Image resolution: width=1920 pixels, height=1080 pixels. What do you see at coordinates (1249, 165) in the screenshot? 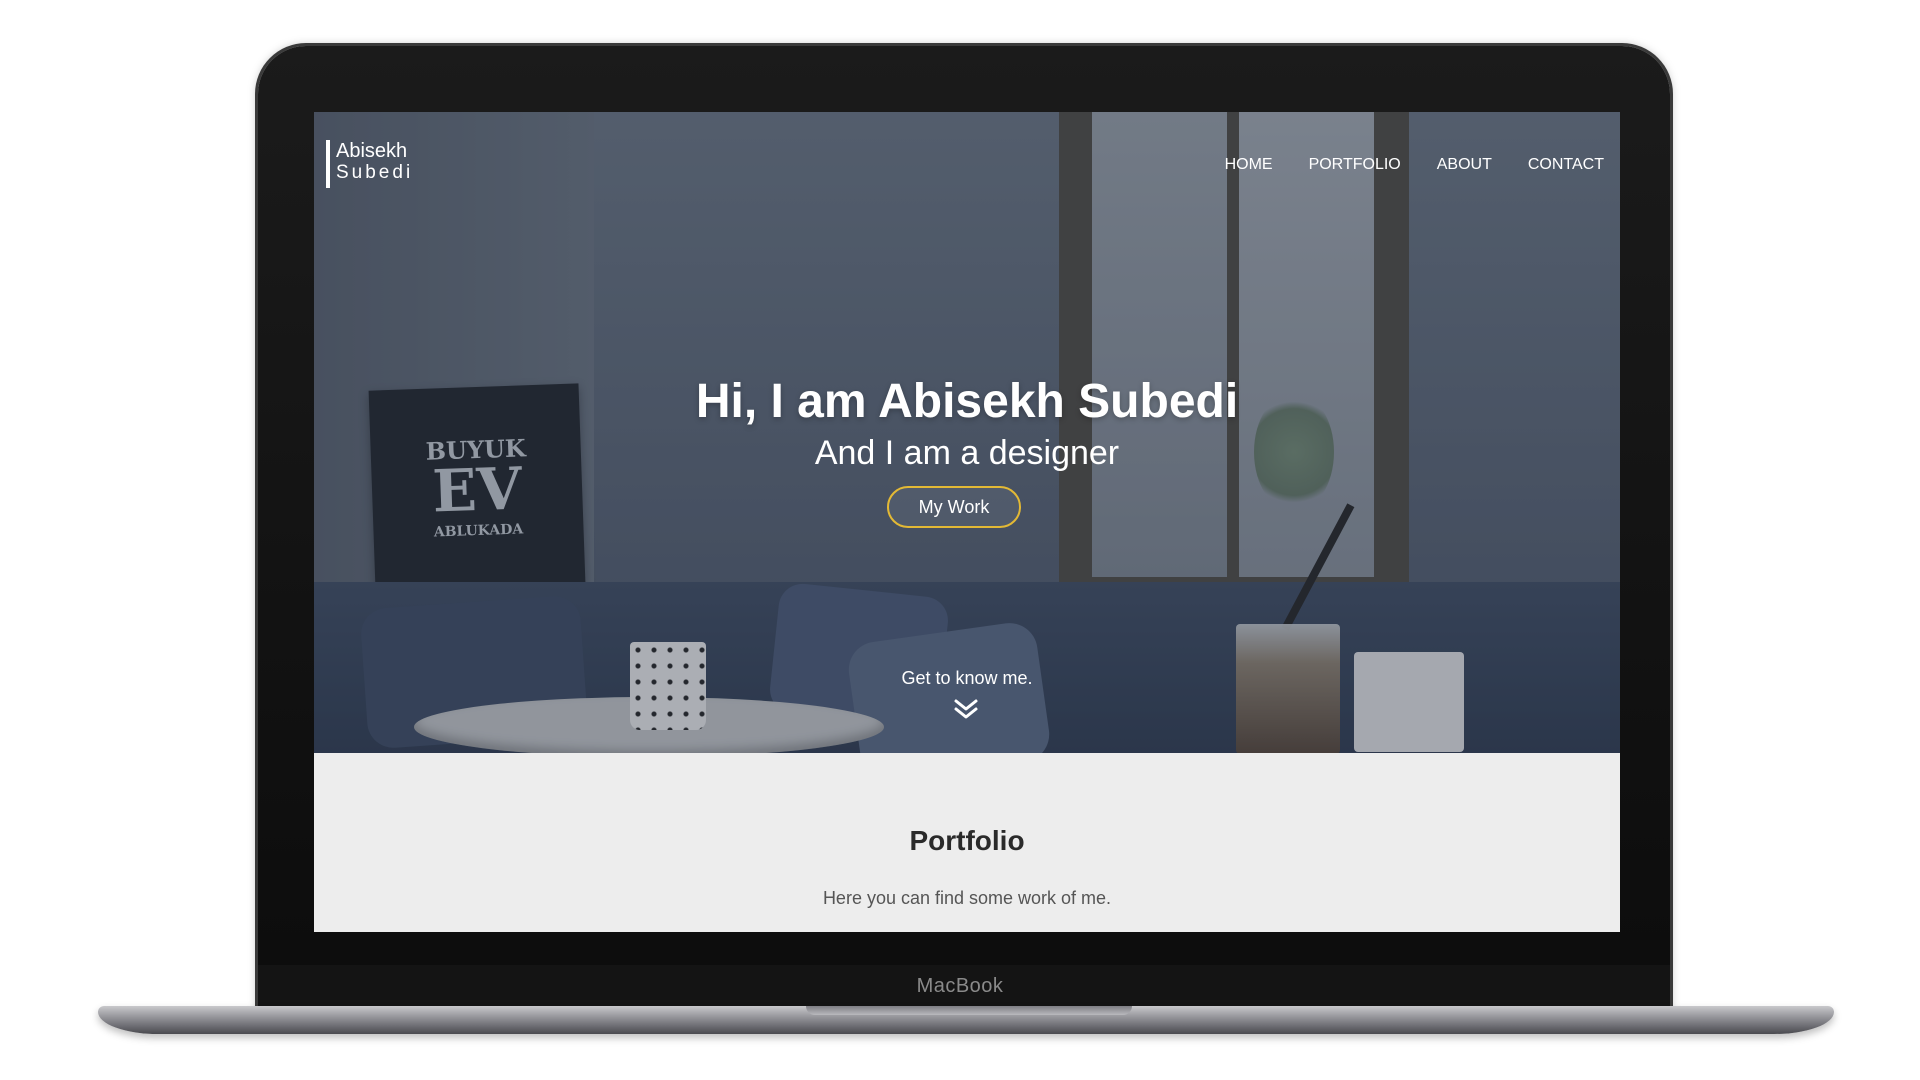
I see `nav-home: HOME` at bounding box center [1249, 165].